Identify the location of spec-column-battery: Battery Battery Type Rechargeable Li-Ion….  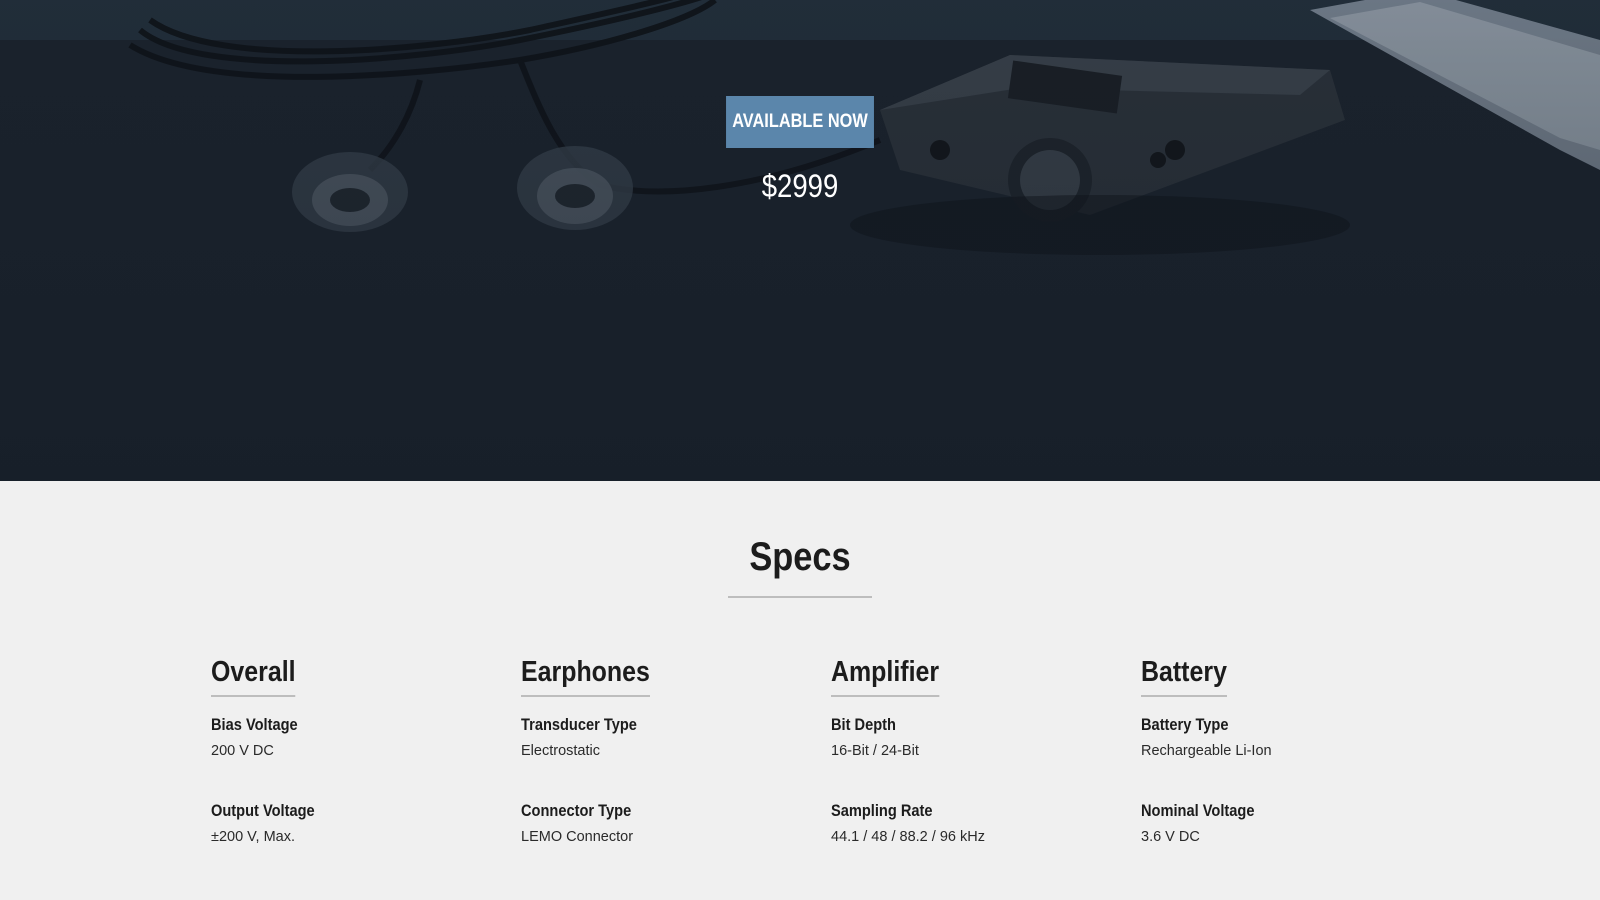
(1286, 750).